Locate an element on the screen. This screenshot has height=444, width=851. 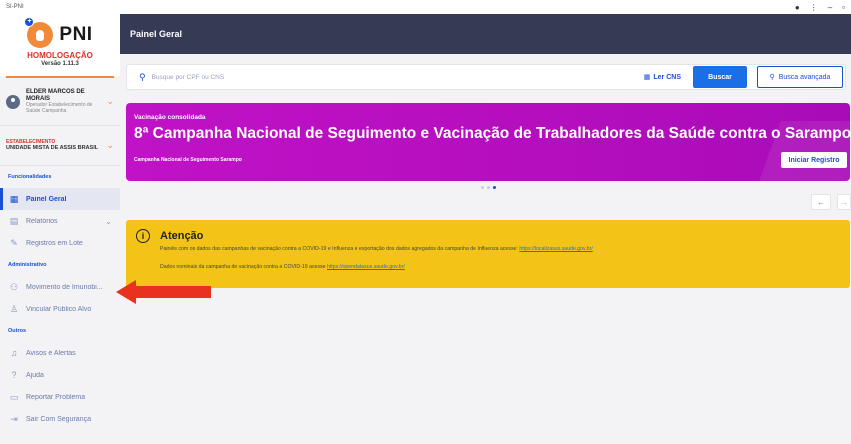
banner-campaign-name: Campanha Nacional de Seguimento Sarampo is located at coordinates (188, 160).